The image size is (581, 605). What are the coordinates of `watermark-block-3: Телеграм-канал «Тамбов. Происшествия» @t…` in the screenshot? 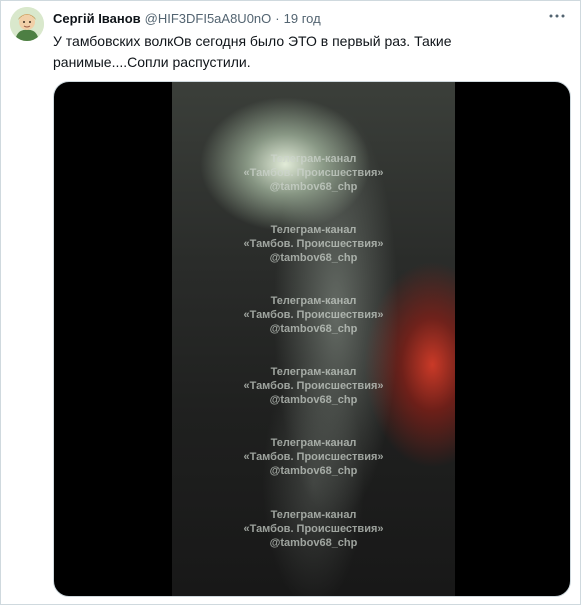 It's located at (313, 315).